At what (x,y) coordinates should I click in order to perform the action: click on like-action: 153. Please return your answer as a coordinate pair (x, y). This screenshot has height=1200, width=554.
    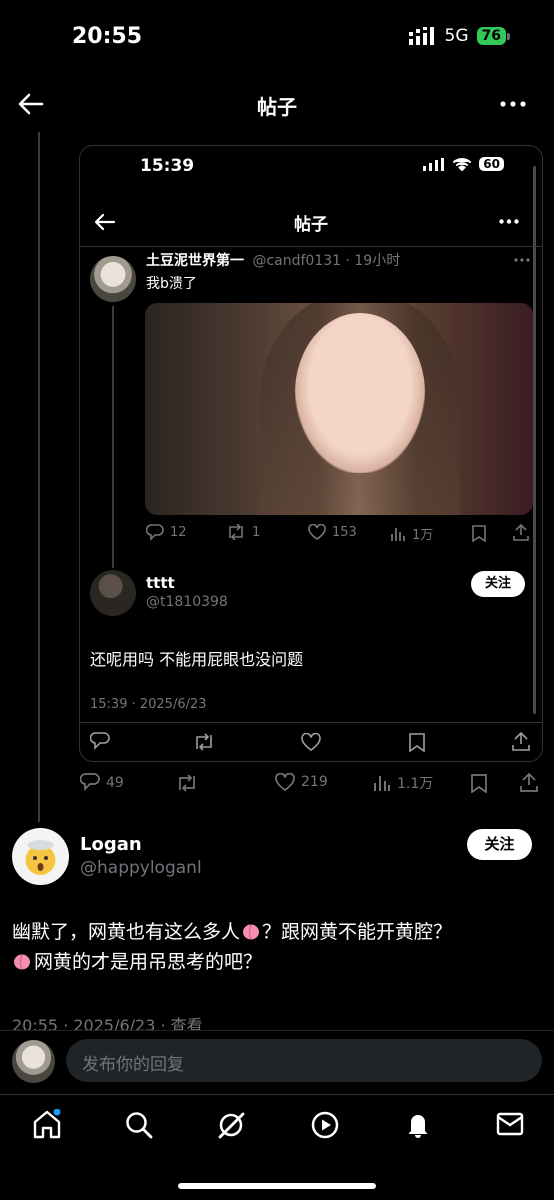
    Looking at the image, I should click on (332, 532).